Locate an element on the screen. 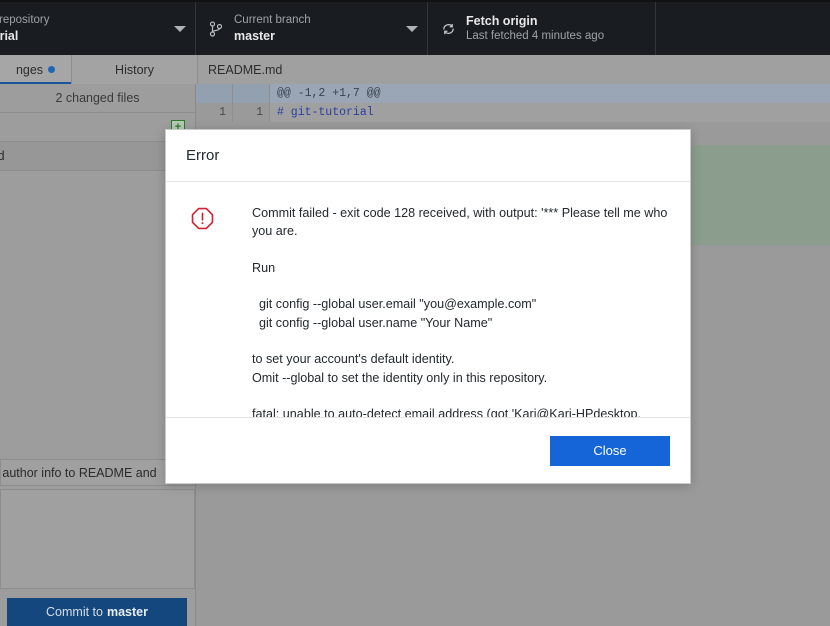 This screenshot has height=626, width=830. close-button: Close is located at coordinates (610, 450).